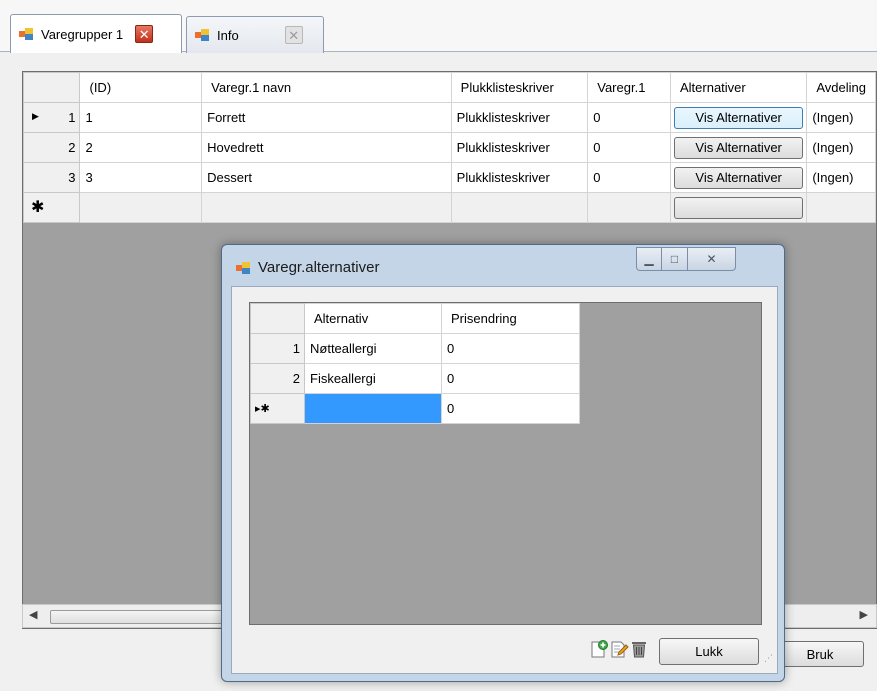  I want to click on tab-label: Info, so click(228, 35).